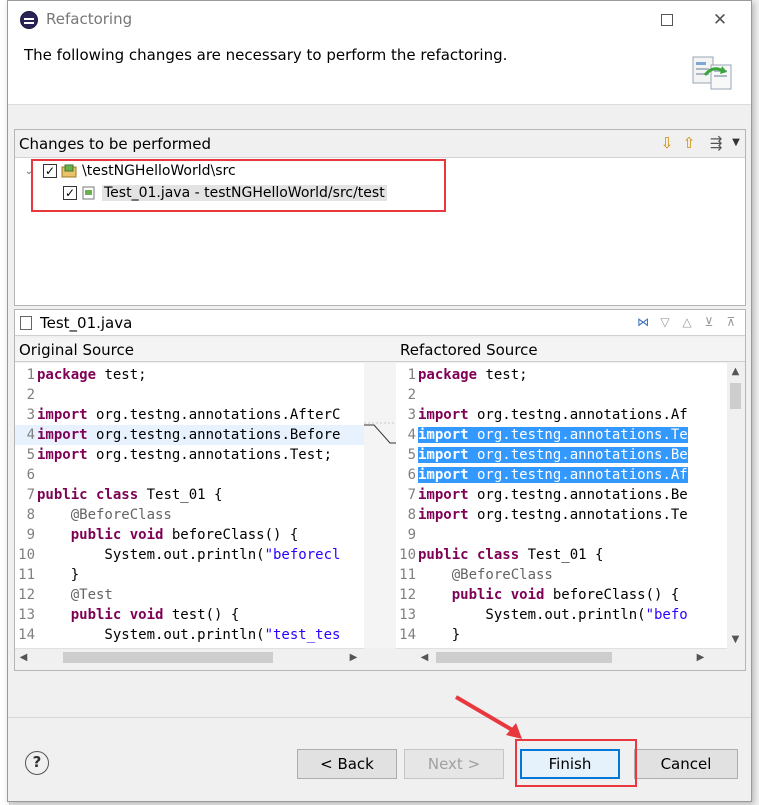 This screenshot has width=759, height=805. What do you see at coordinates (238, 185) in the screenshot?
I see `annotation-highlight-box` at bounding box center [238, 185].